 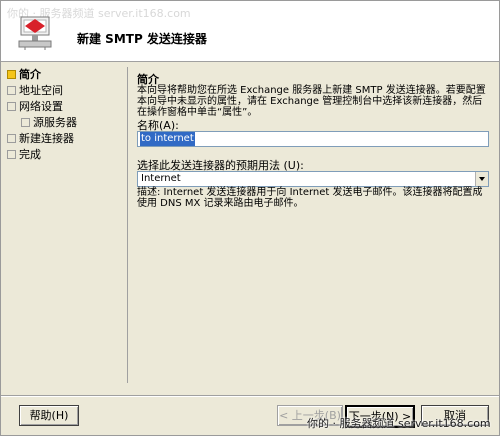 What do you see at coordinates (161, 178) in the screenshot?
I see `intended-use-value: Internet` at bounding box center [161, 178].